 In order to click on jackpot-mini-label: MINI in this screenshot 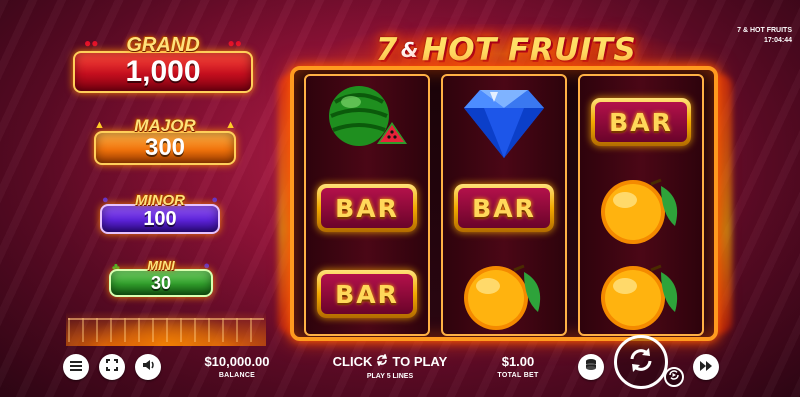, I will do `click(161, 265)`.